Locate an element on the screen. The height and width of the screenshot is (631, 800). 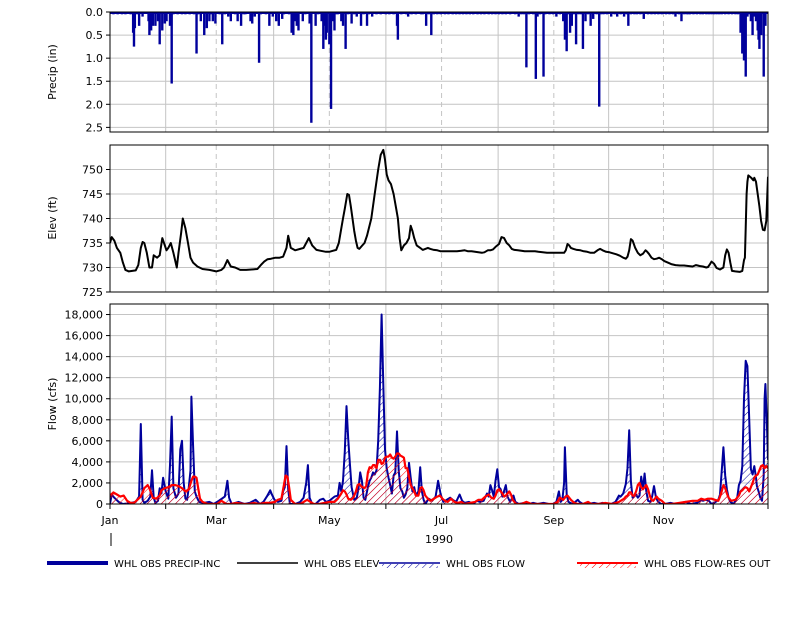
y-tick-label: 2.5 is located at coordinates (95, 127).